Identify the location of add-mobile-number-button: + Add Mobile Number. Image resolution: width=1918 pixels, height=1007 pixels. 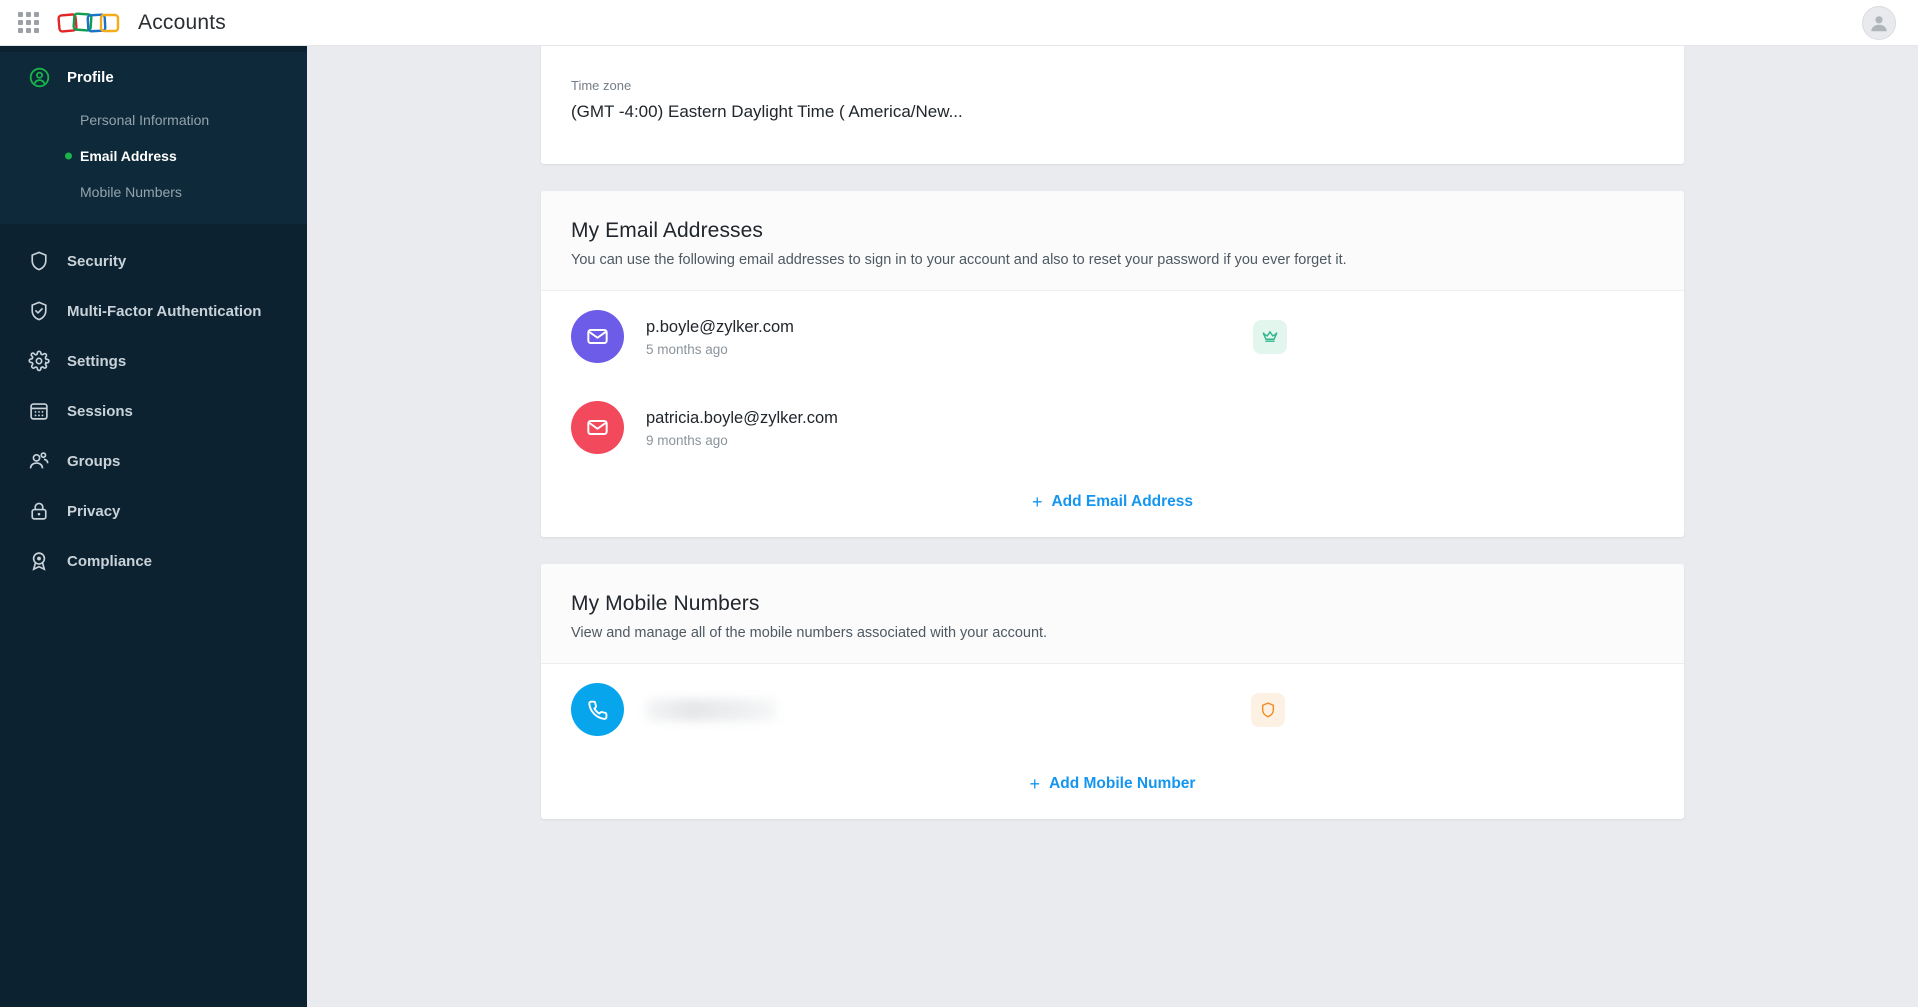
(1113, 784).